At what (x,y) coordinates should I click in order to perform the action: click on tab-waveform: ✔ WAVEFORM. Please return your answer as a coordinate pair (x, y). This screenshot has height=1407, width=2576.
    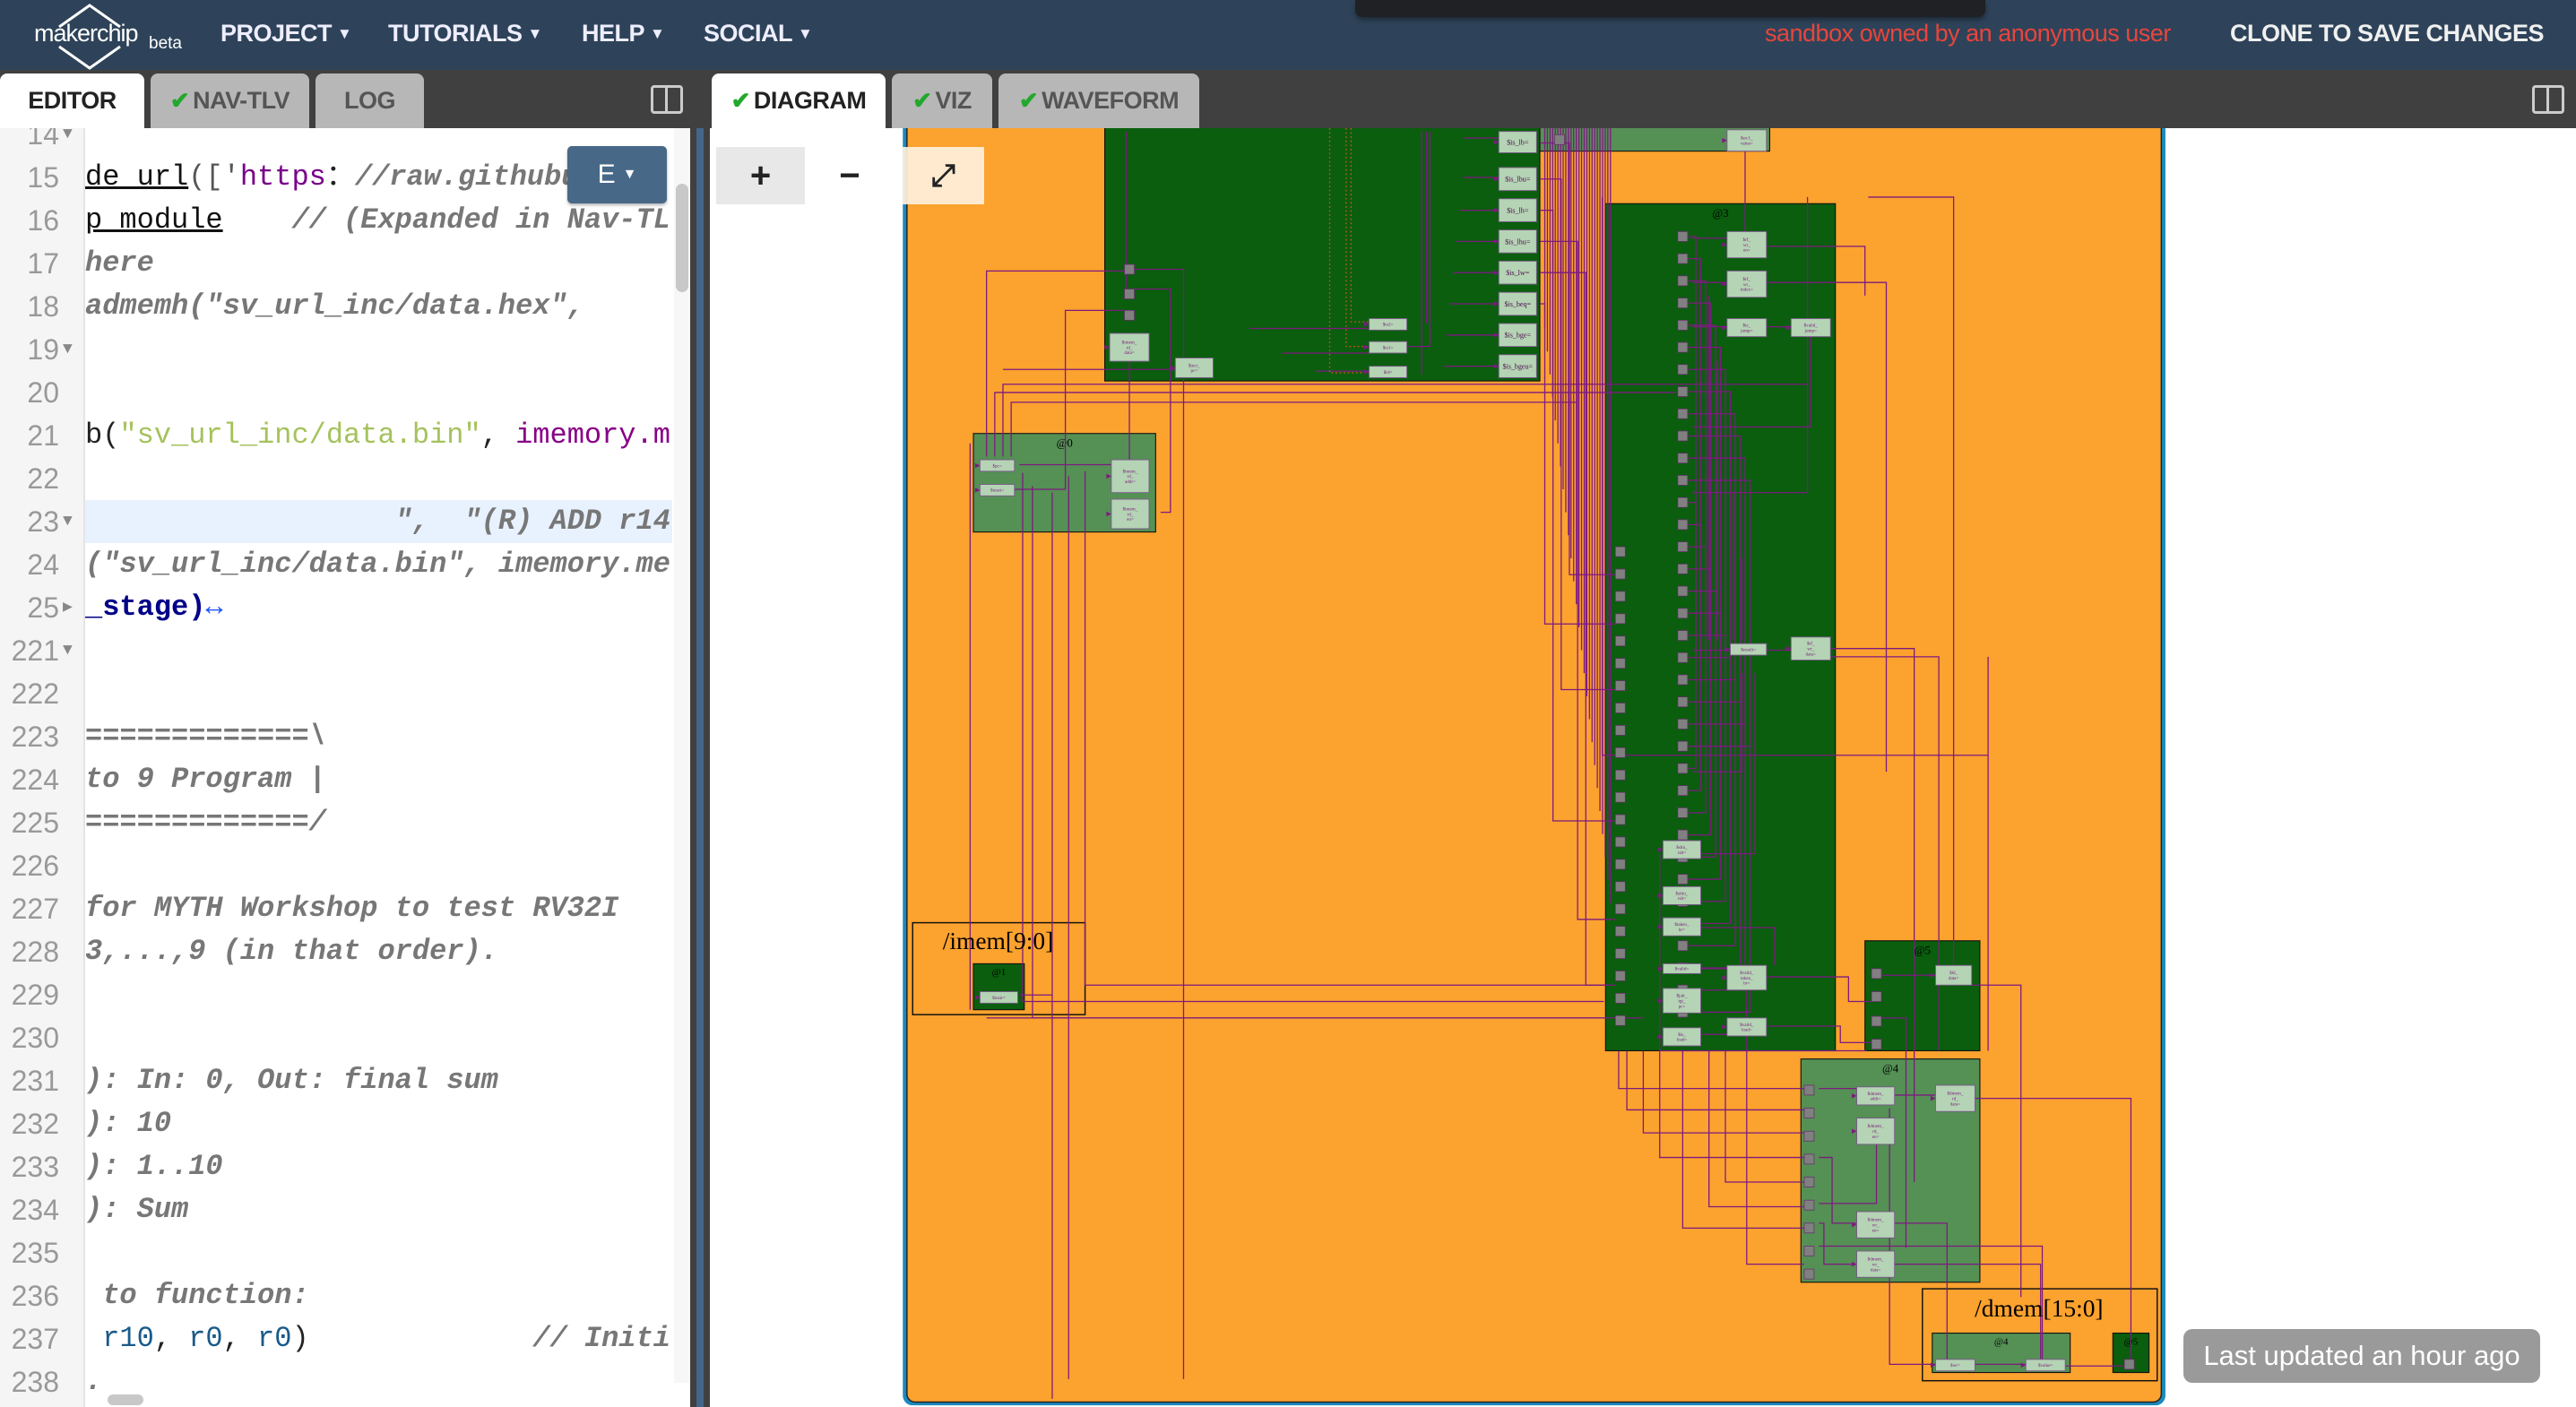
    Looking at the image, I should click on (1098, 100).